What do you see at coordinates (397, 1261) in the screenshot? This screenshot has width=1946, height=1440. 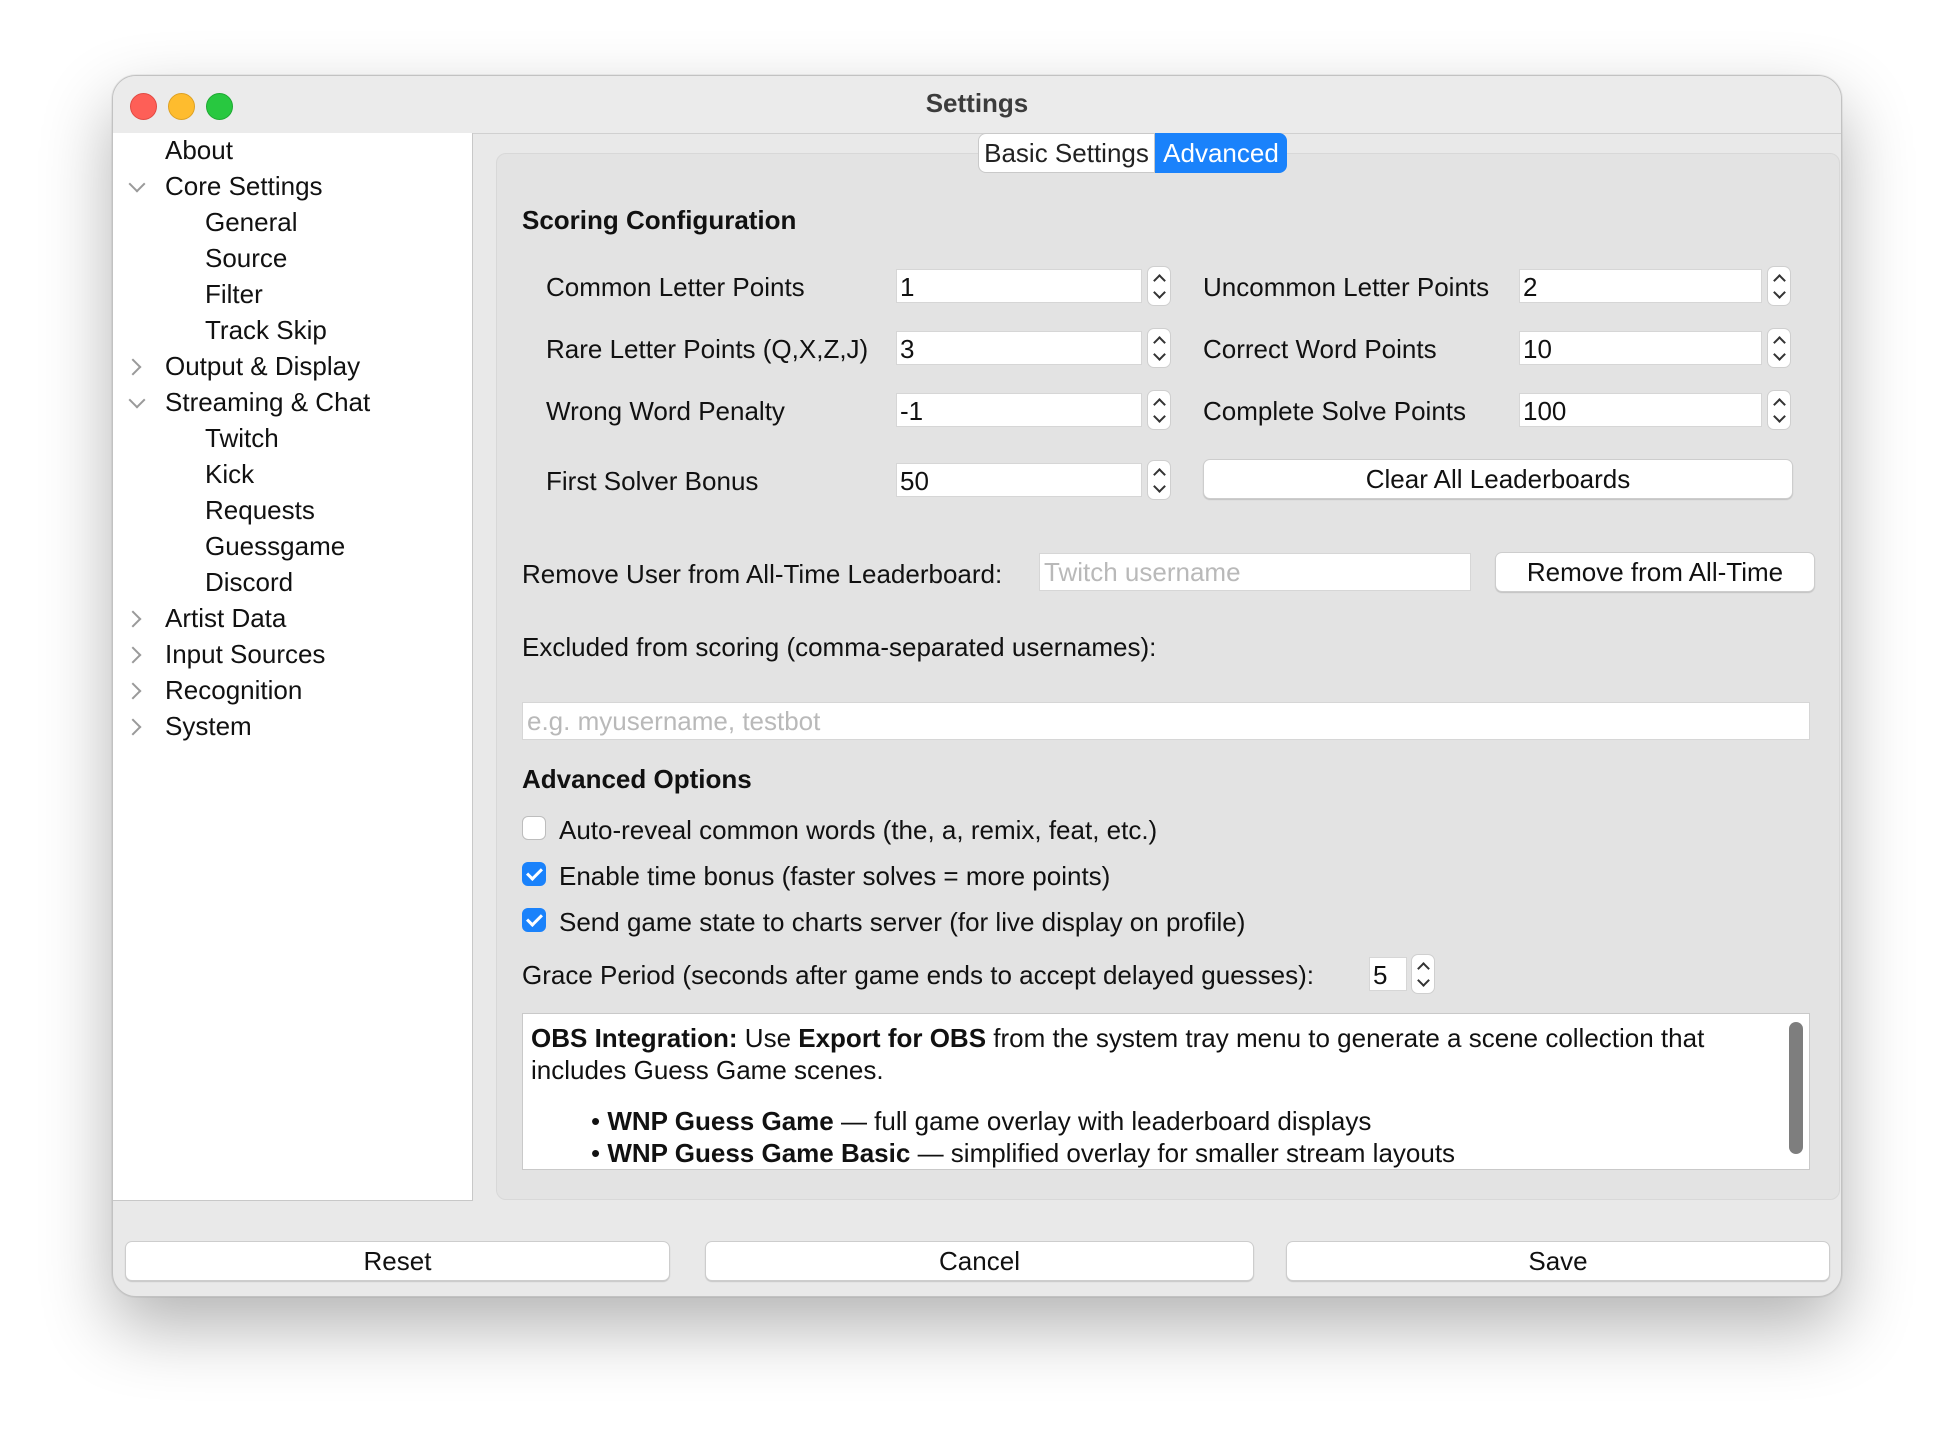 I see `reset-button: Reset` at bounding box center [397, 1261].